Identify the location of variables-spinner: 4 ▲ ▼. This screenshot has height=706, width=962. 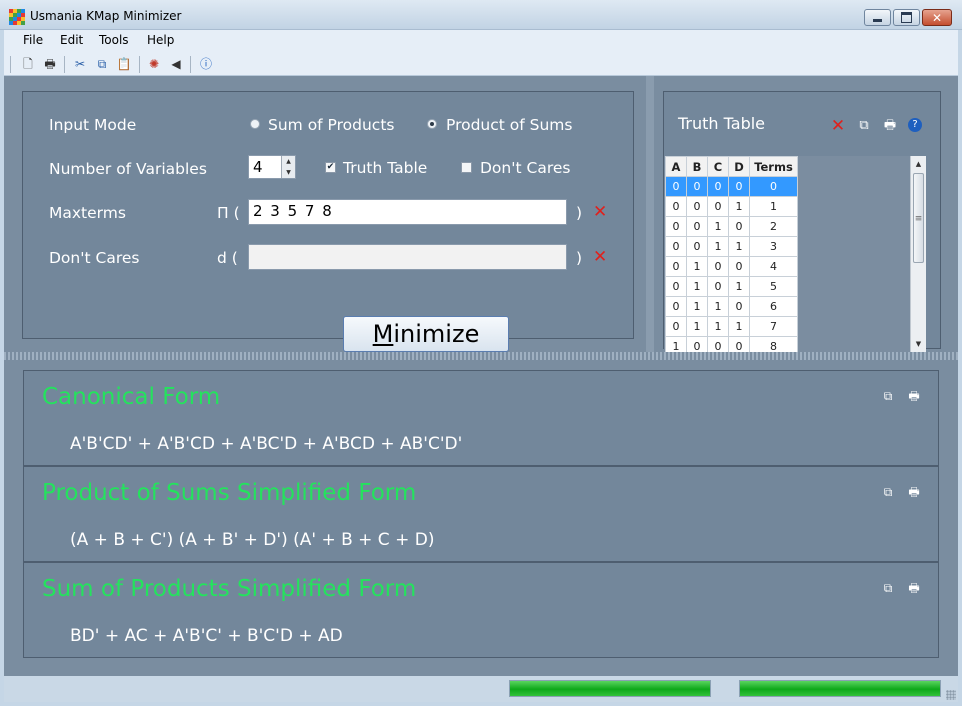
(272, 167).